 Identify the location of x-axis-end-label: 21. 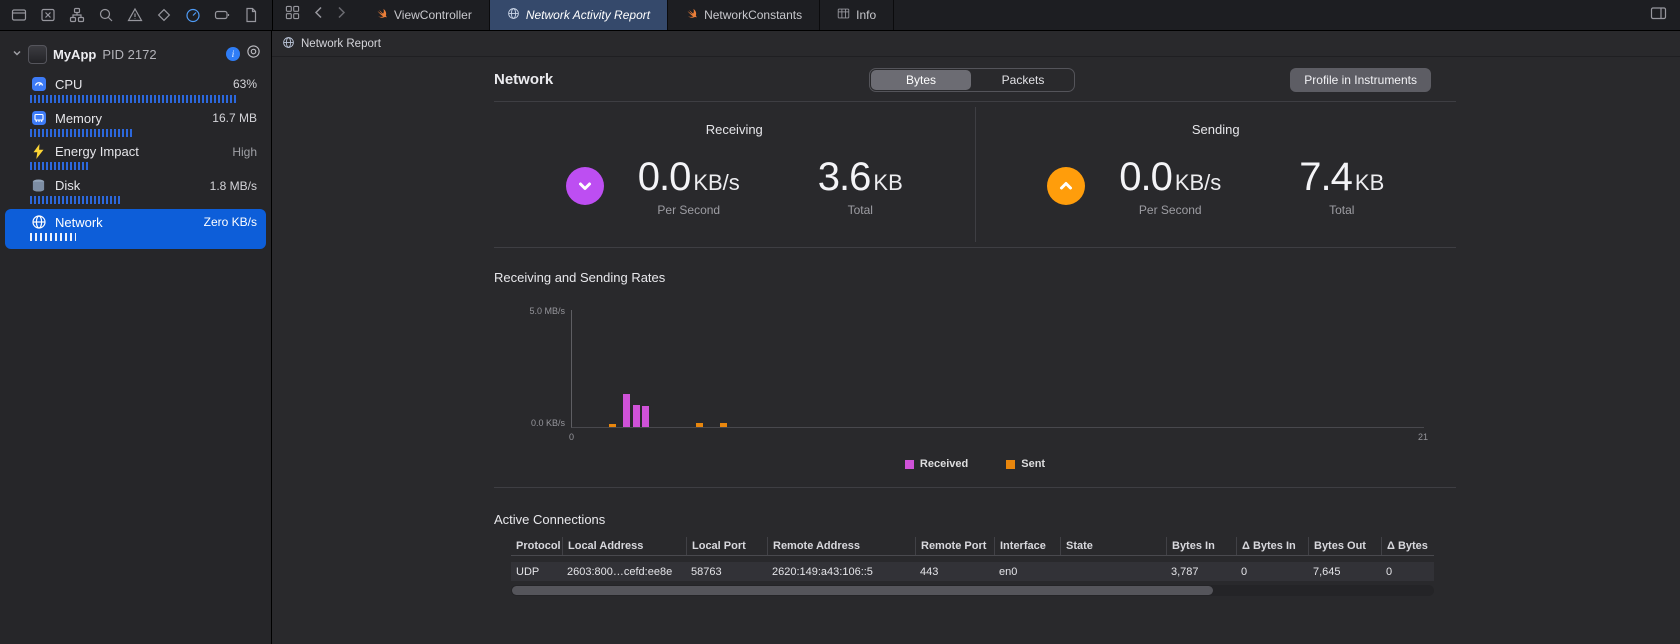
(1422, 437).